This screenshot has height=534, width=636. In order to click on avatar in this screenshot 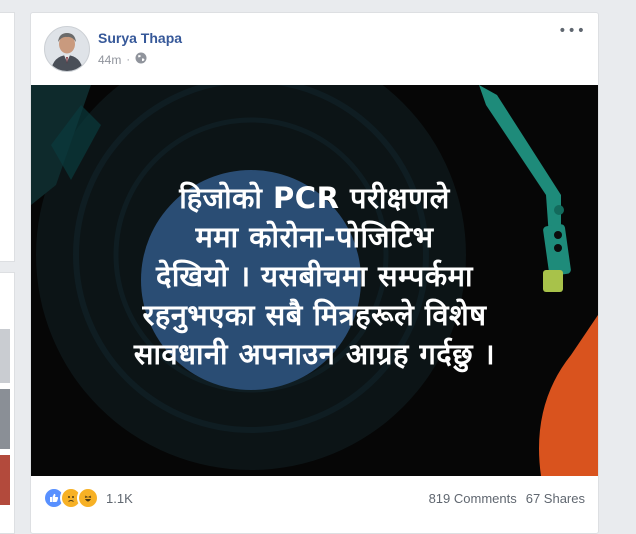, I will do `click(67, 49)`.